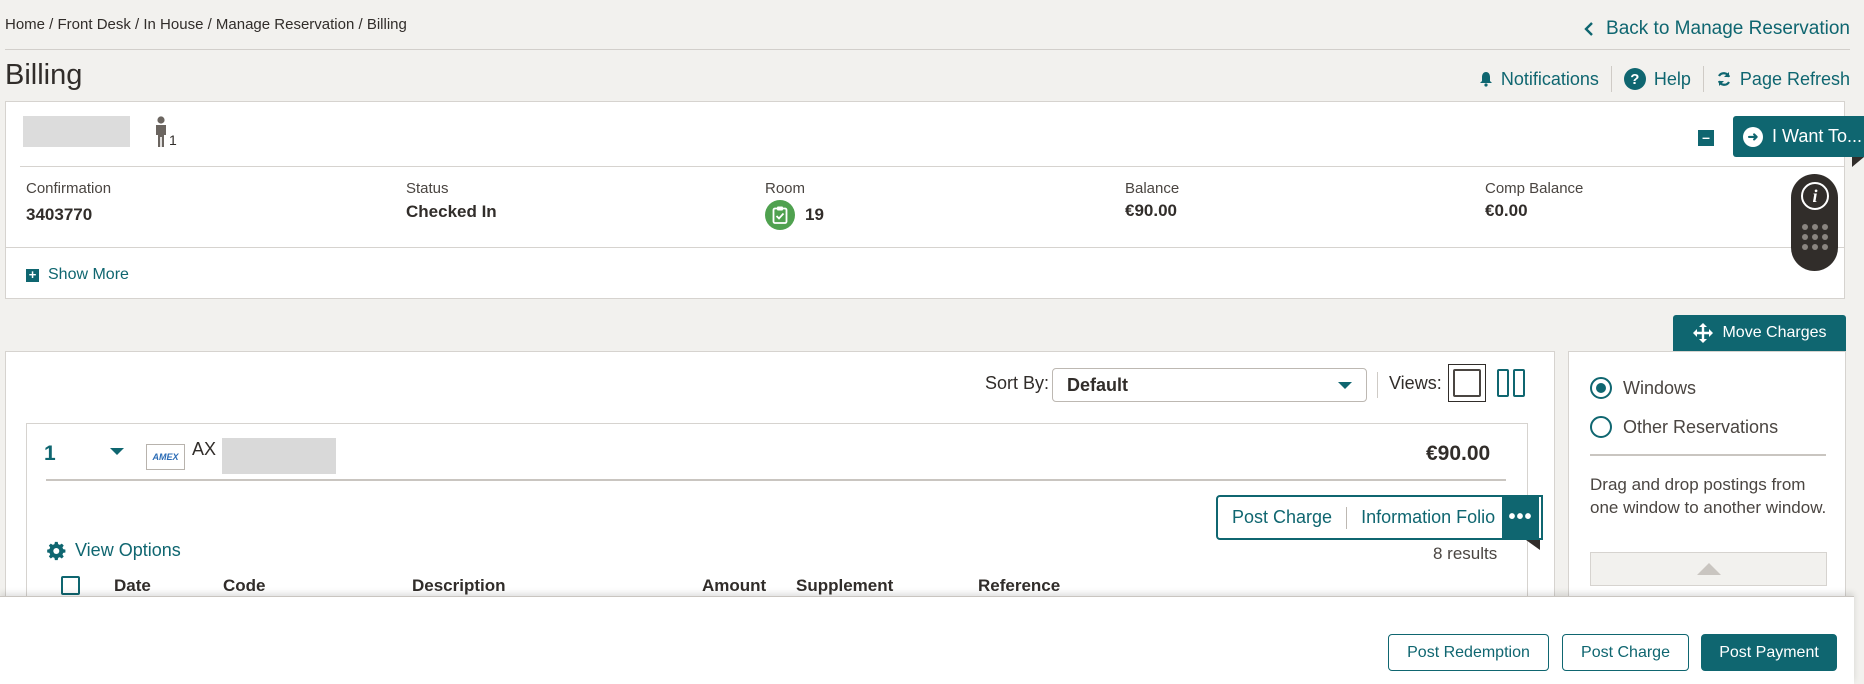 The image size is (1864, 684). Describe the element at coordinates (1706, 138) in the screenshot. I see `collapse-button: –` at that location.